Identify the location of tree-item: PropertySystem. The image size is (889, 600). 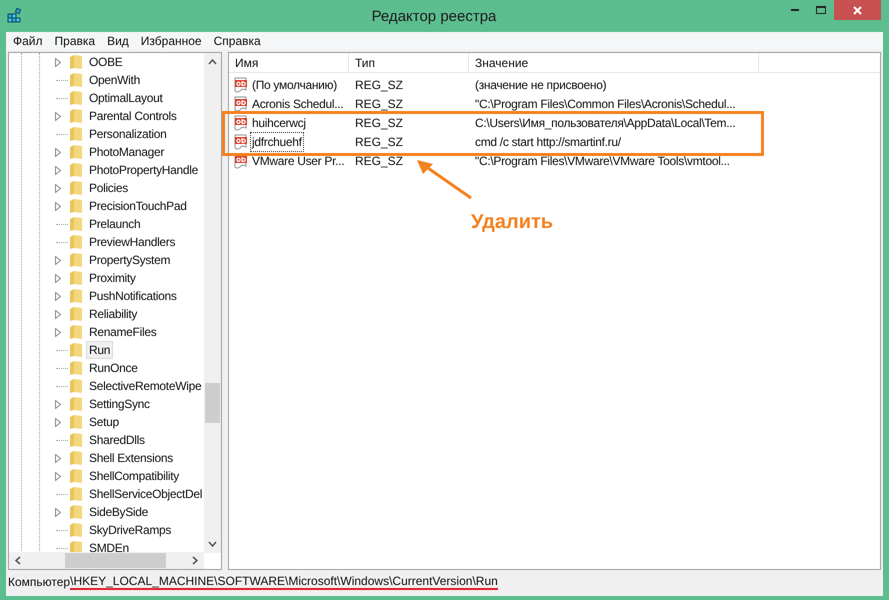
(130, 260).